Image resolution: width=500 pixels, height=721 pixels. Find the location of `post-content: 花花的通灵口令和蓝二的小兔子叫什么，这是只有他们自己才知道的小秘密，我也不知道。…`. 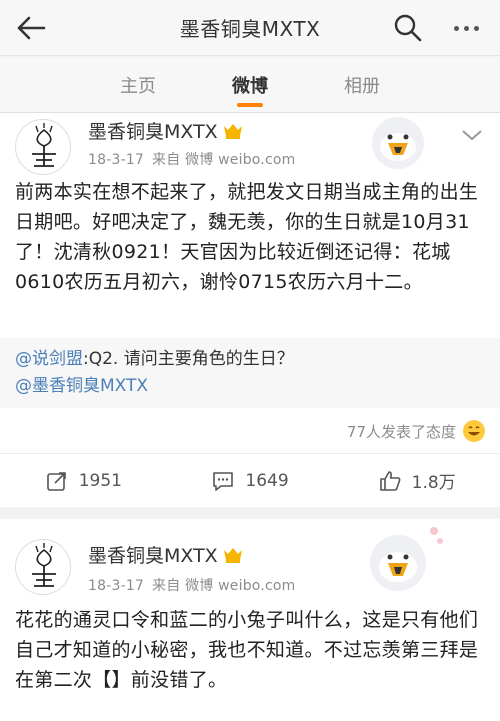

post-content: 花花的通灵口令和蓝二的小兔子叫什么，这是只有他们自己才知道的小秘密，我也不知道。… is located at coordinates (247, 650).